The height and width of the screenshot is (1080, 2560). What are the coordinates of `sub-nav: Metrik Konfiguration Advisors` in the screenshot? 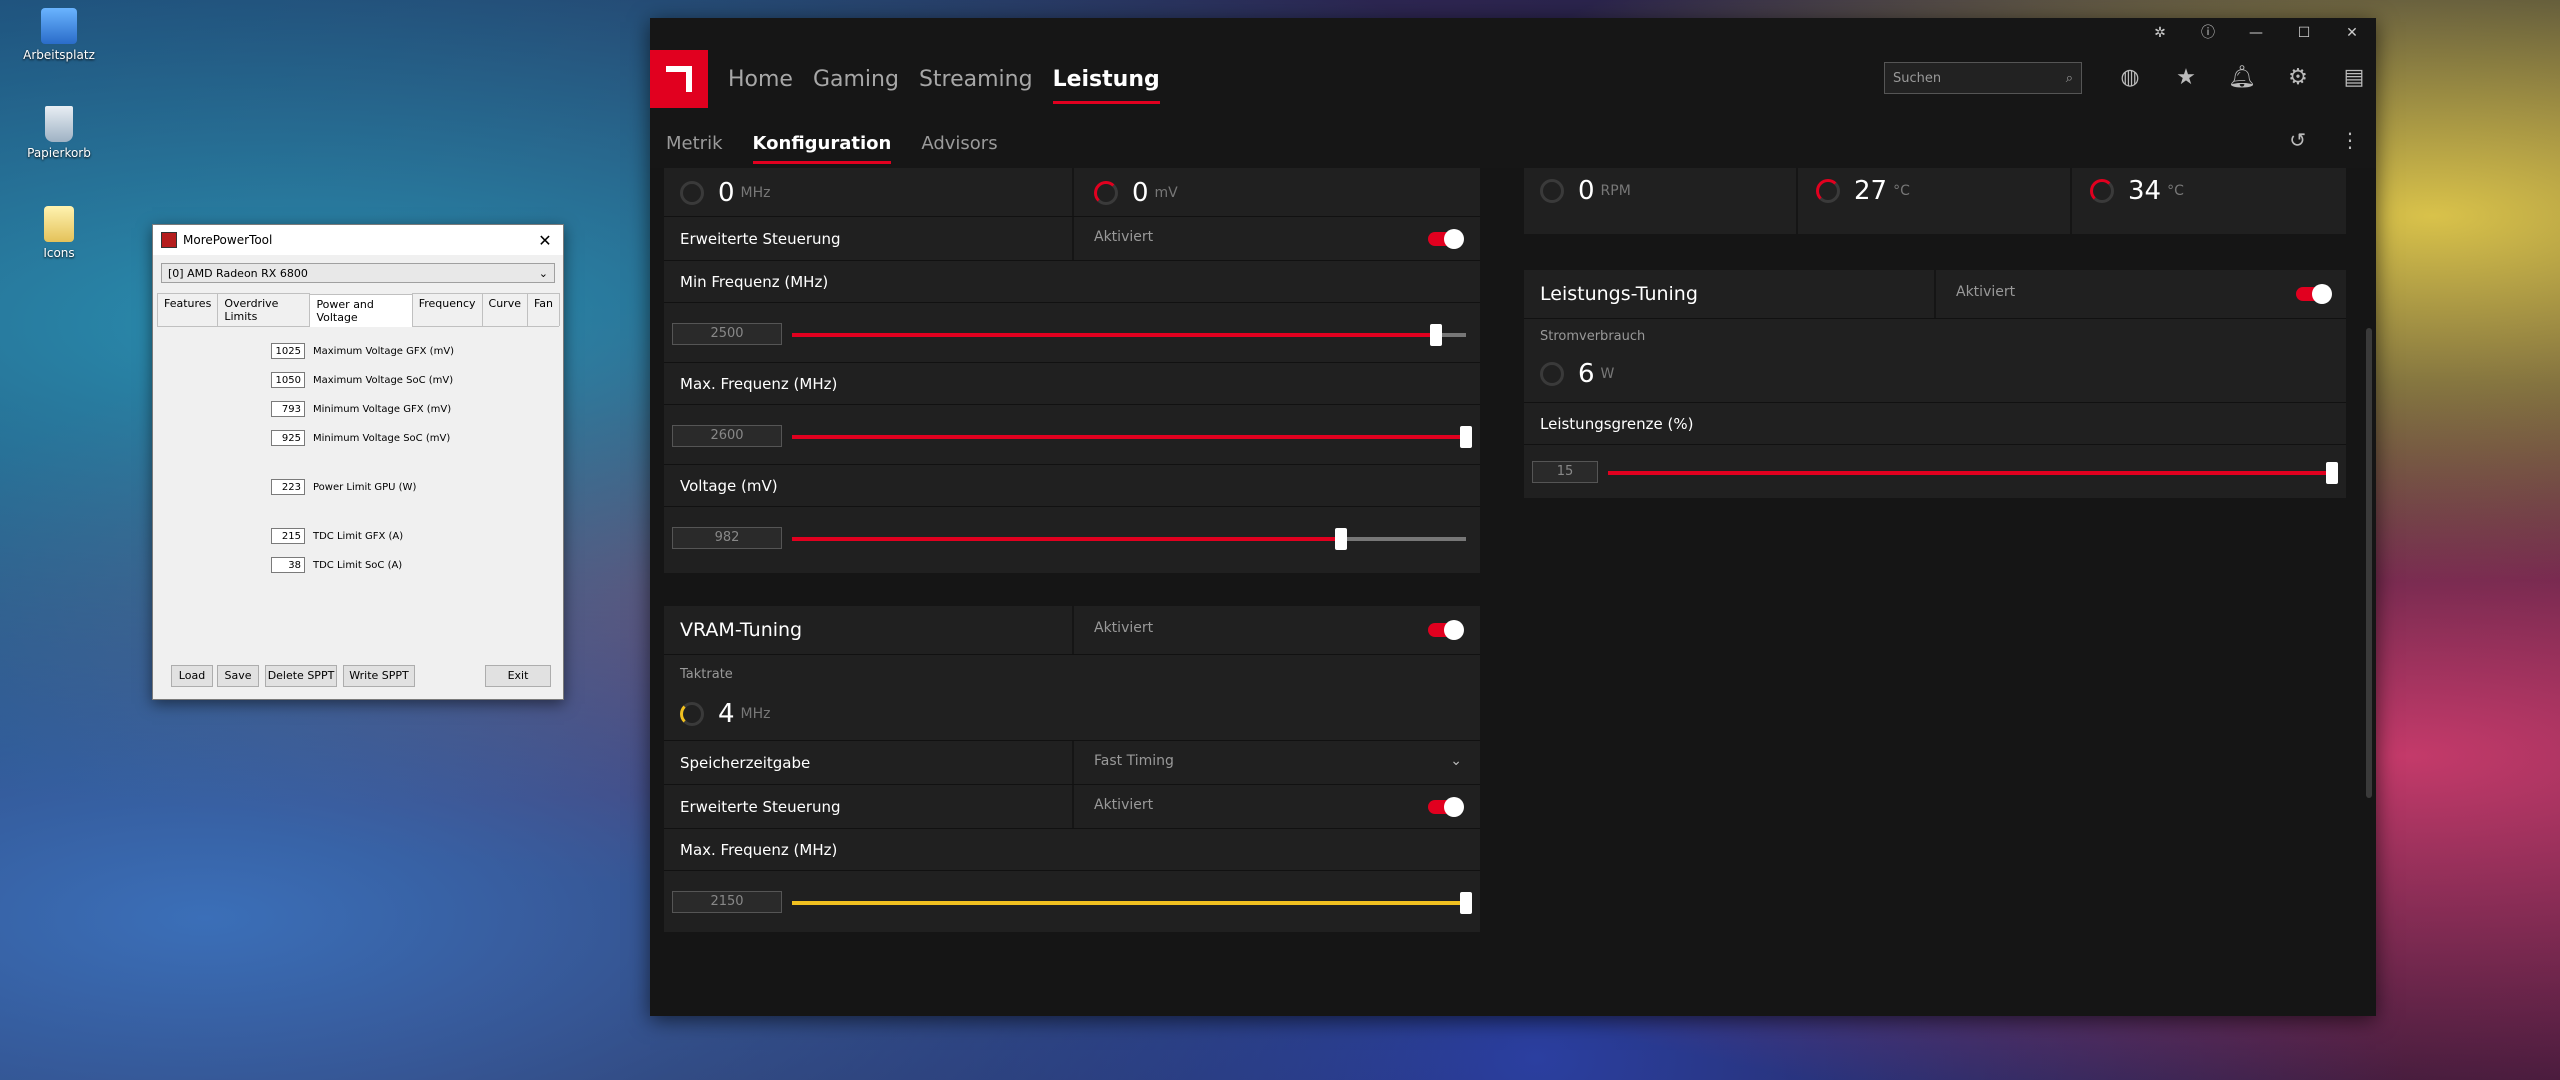 It's located at (847, 143).